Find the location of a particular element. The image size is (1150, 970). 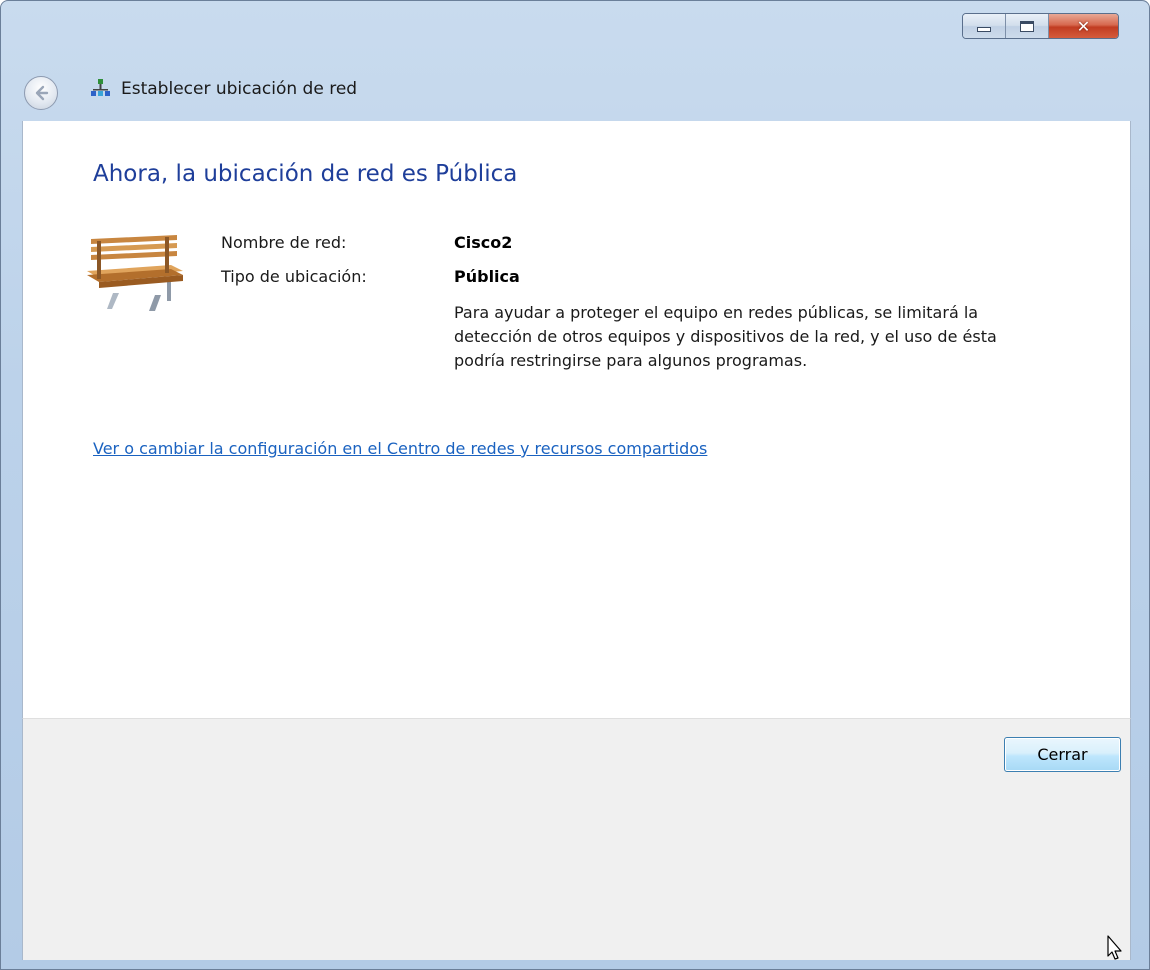

close-window-button: ✕ is located at coordinates (1083, 26).